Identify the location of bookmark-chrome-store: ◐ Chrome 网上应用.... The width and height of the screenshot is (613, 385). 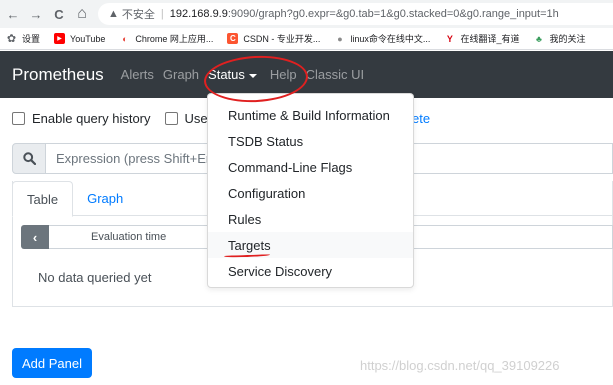
(166, 38).